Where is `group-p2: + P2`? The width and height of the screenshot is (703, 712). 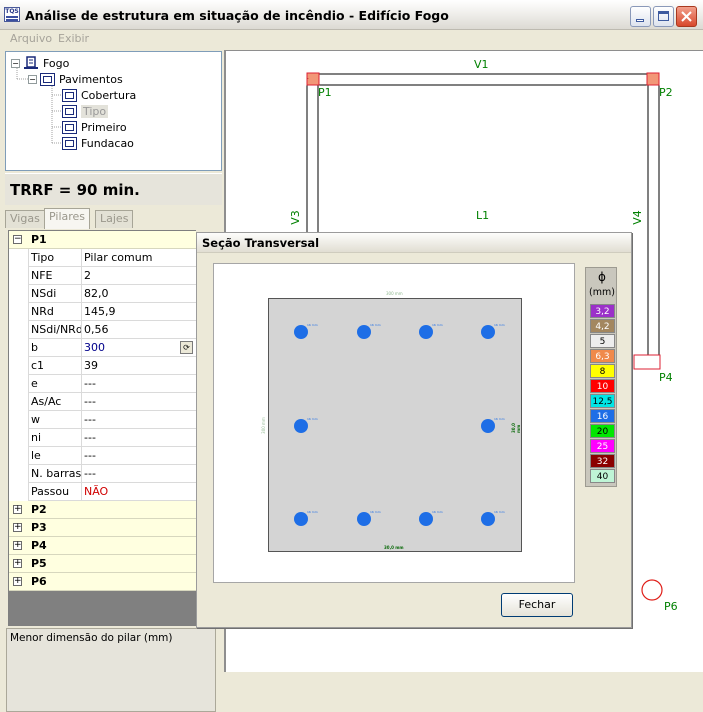
group-p2: + P2 is located at coordinates (102, 510).